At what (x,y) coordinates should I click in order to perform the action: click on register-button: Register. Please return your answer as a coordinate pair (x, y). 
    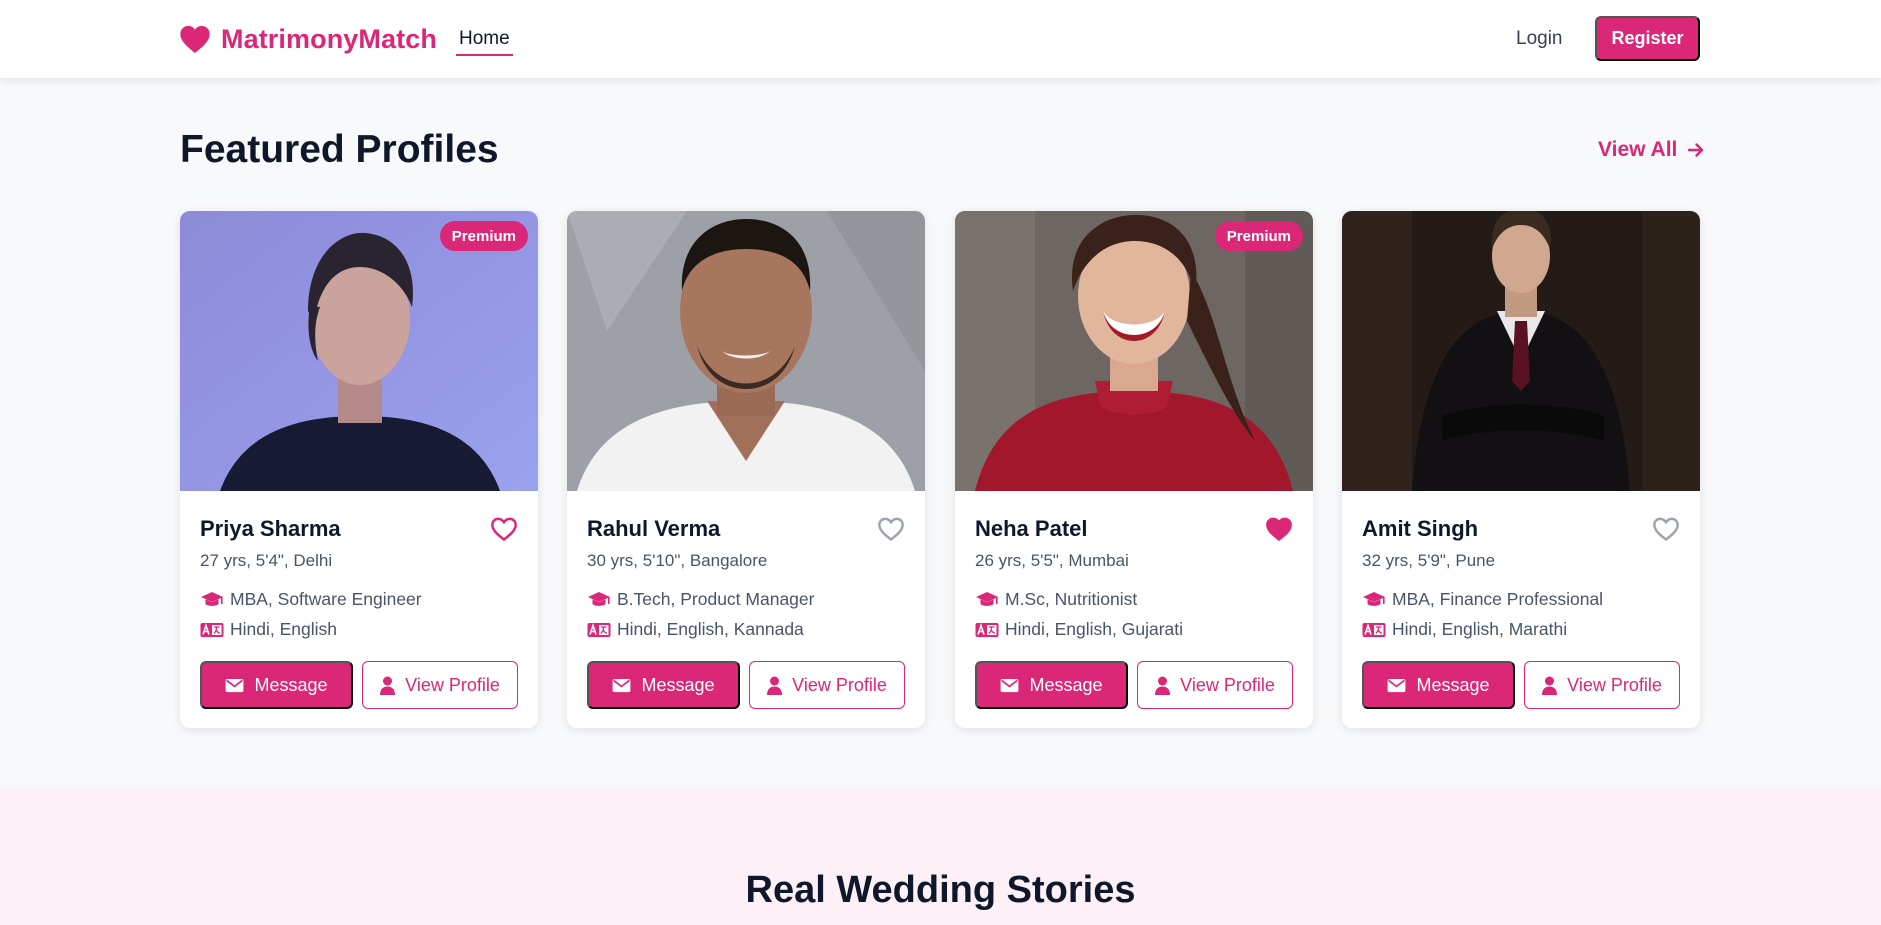
    Looking at the image, I should click on (1647, 38).